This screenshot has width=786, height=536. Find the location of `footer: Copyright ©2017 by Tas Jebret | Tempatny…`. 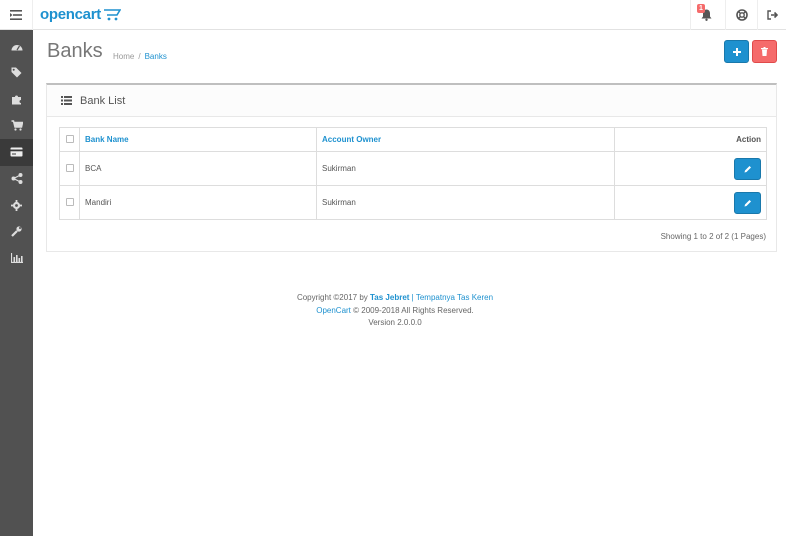

footer: Copyright ©2017 by Tas Jebret | Tempatny… is located at coordinates (395, 311).